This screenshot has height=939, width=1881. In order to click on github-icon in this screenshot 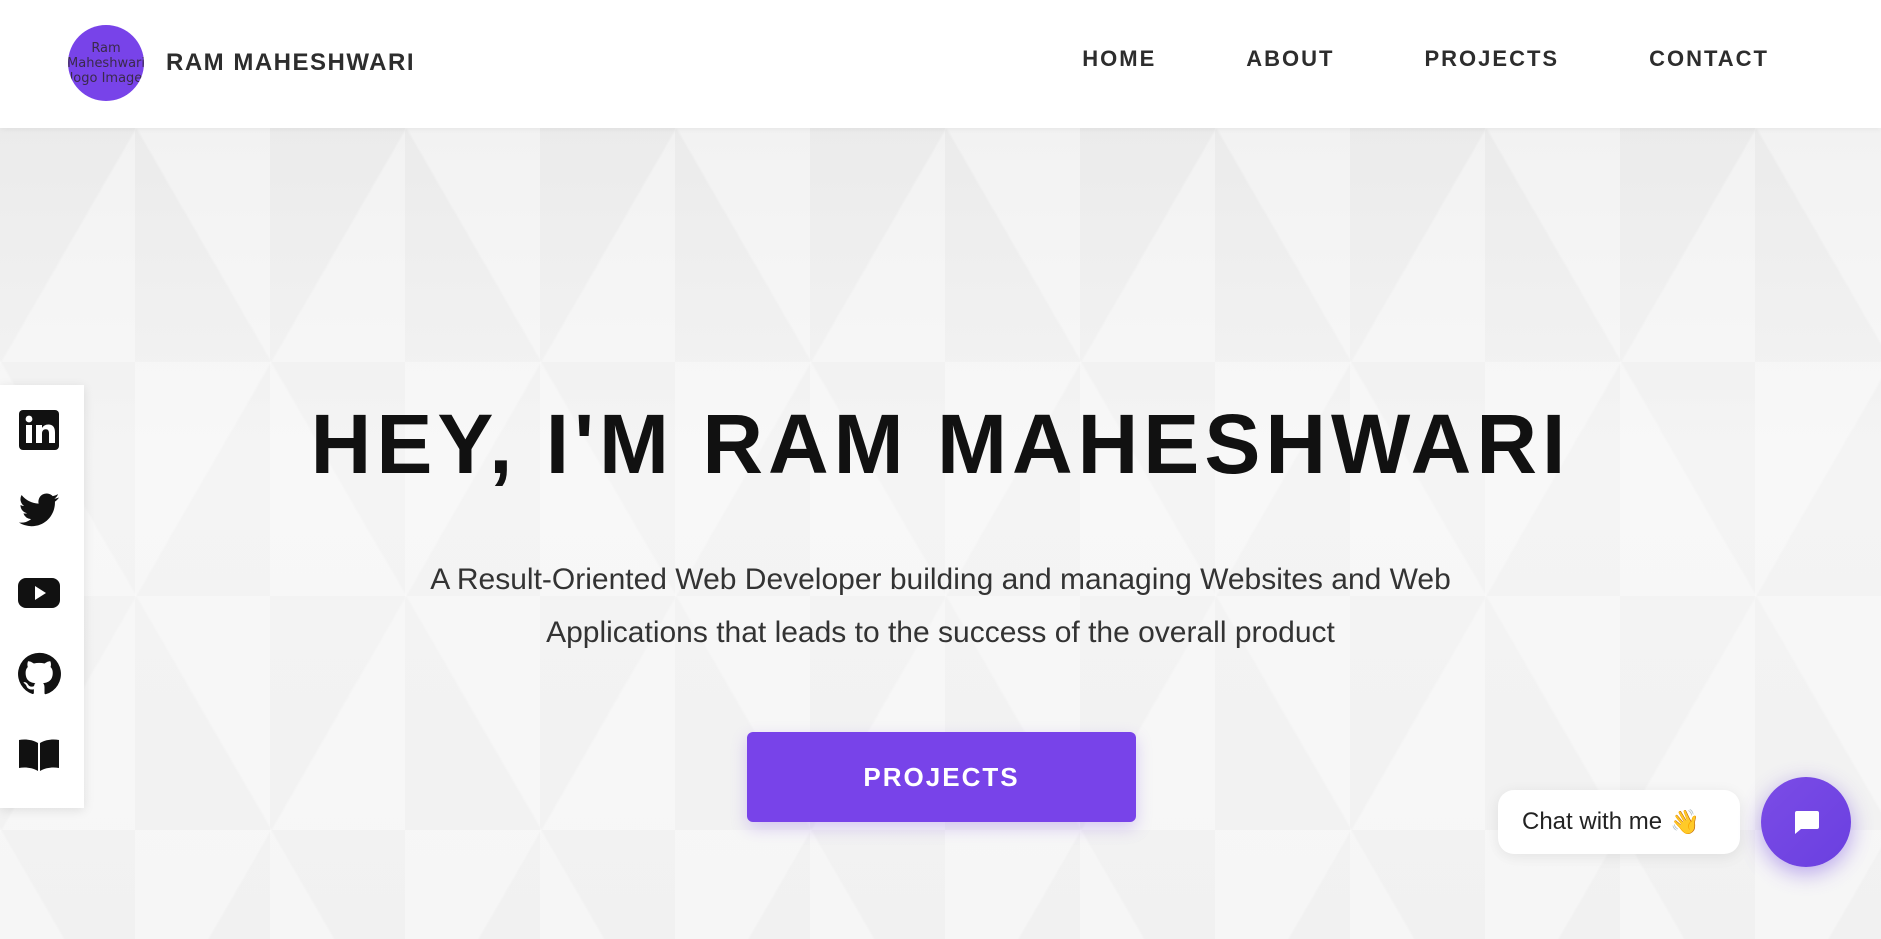, I will do `click(39, 673)`.